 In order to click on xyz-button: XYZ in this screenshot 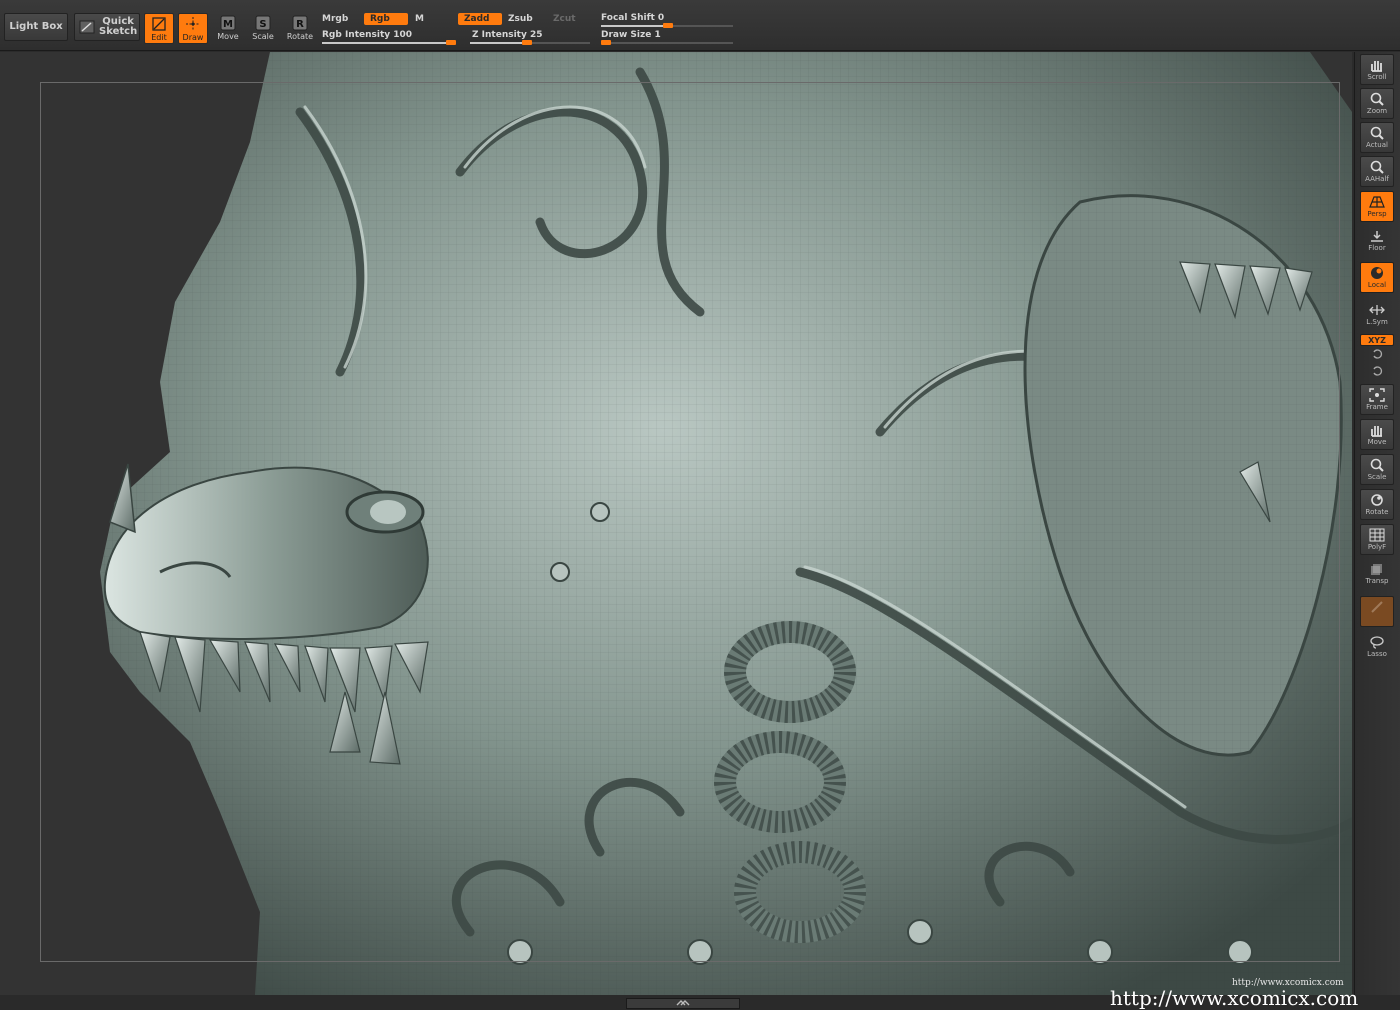, I will do `click(1377, 340)`.